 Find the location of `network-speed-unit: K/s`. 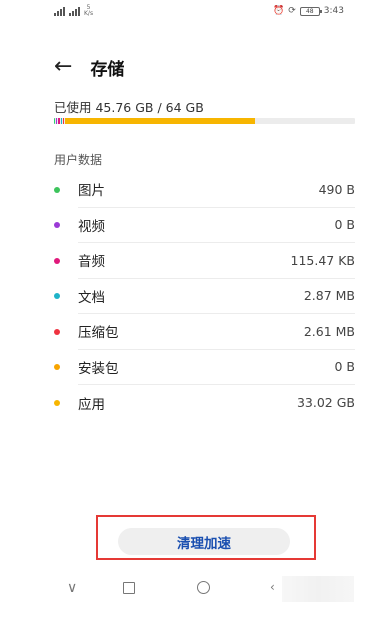

network-speed-unit: K/s is located at coordinates (89, 13).